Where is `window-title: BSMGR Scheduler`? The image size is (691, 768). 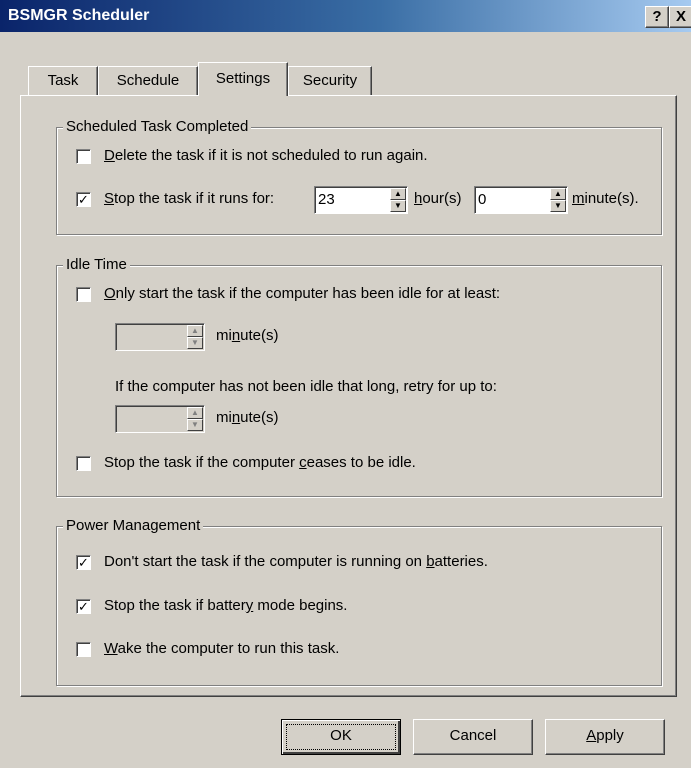
window-title: BSMGR Scheduler is located at coordinates (79, 15).